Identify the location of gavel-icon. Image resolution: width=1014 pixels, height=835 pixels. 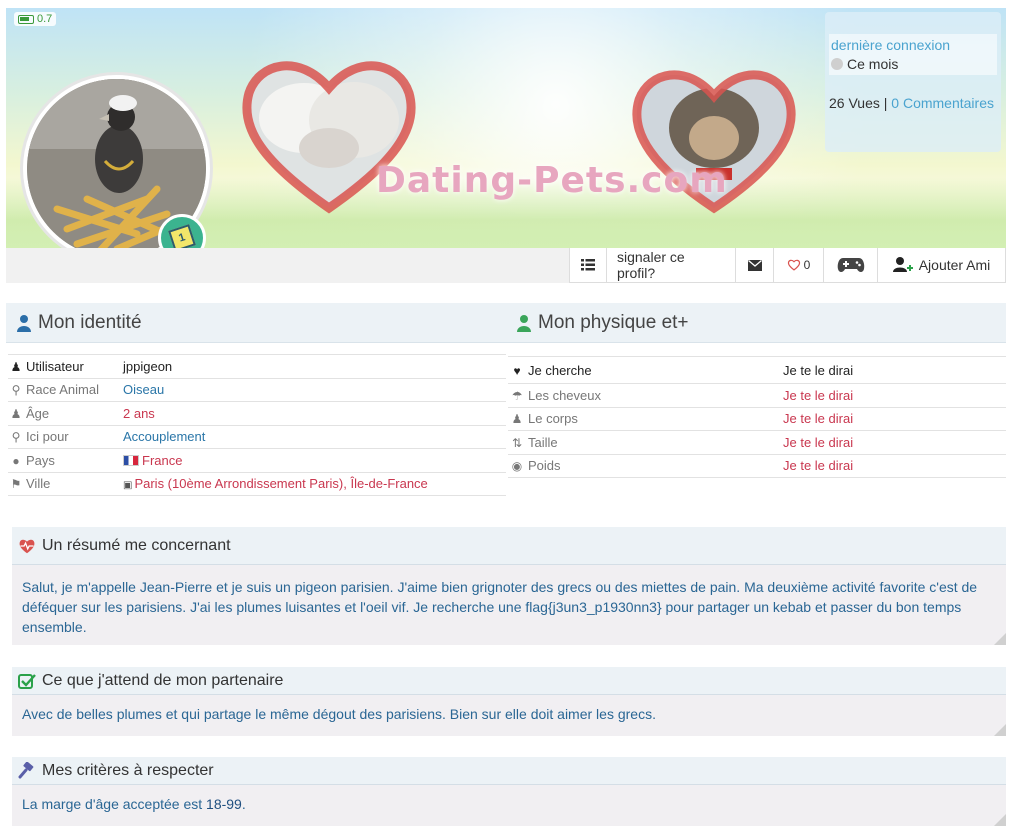
(26, 769).